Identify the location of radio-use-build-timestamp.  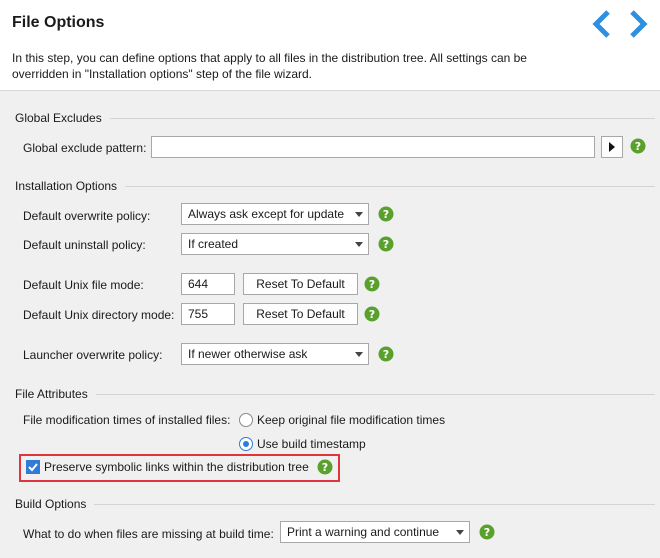
(246, 444).